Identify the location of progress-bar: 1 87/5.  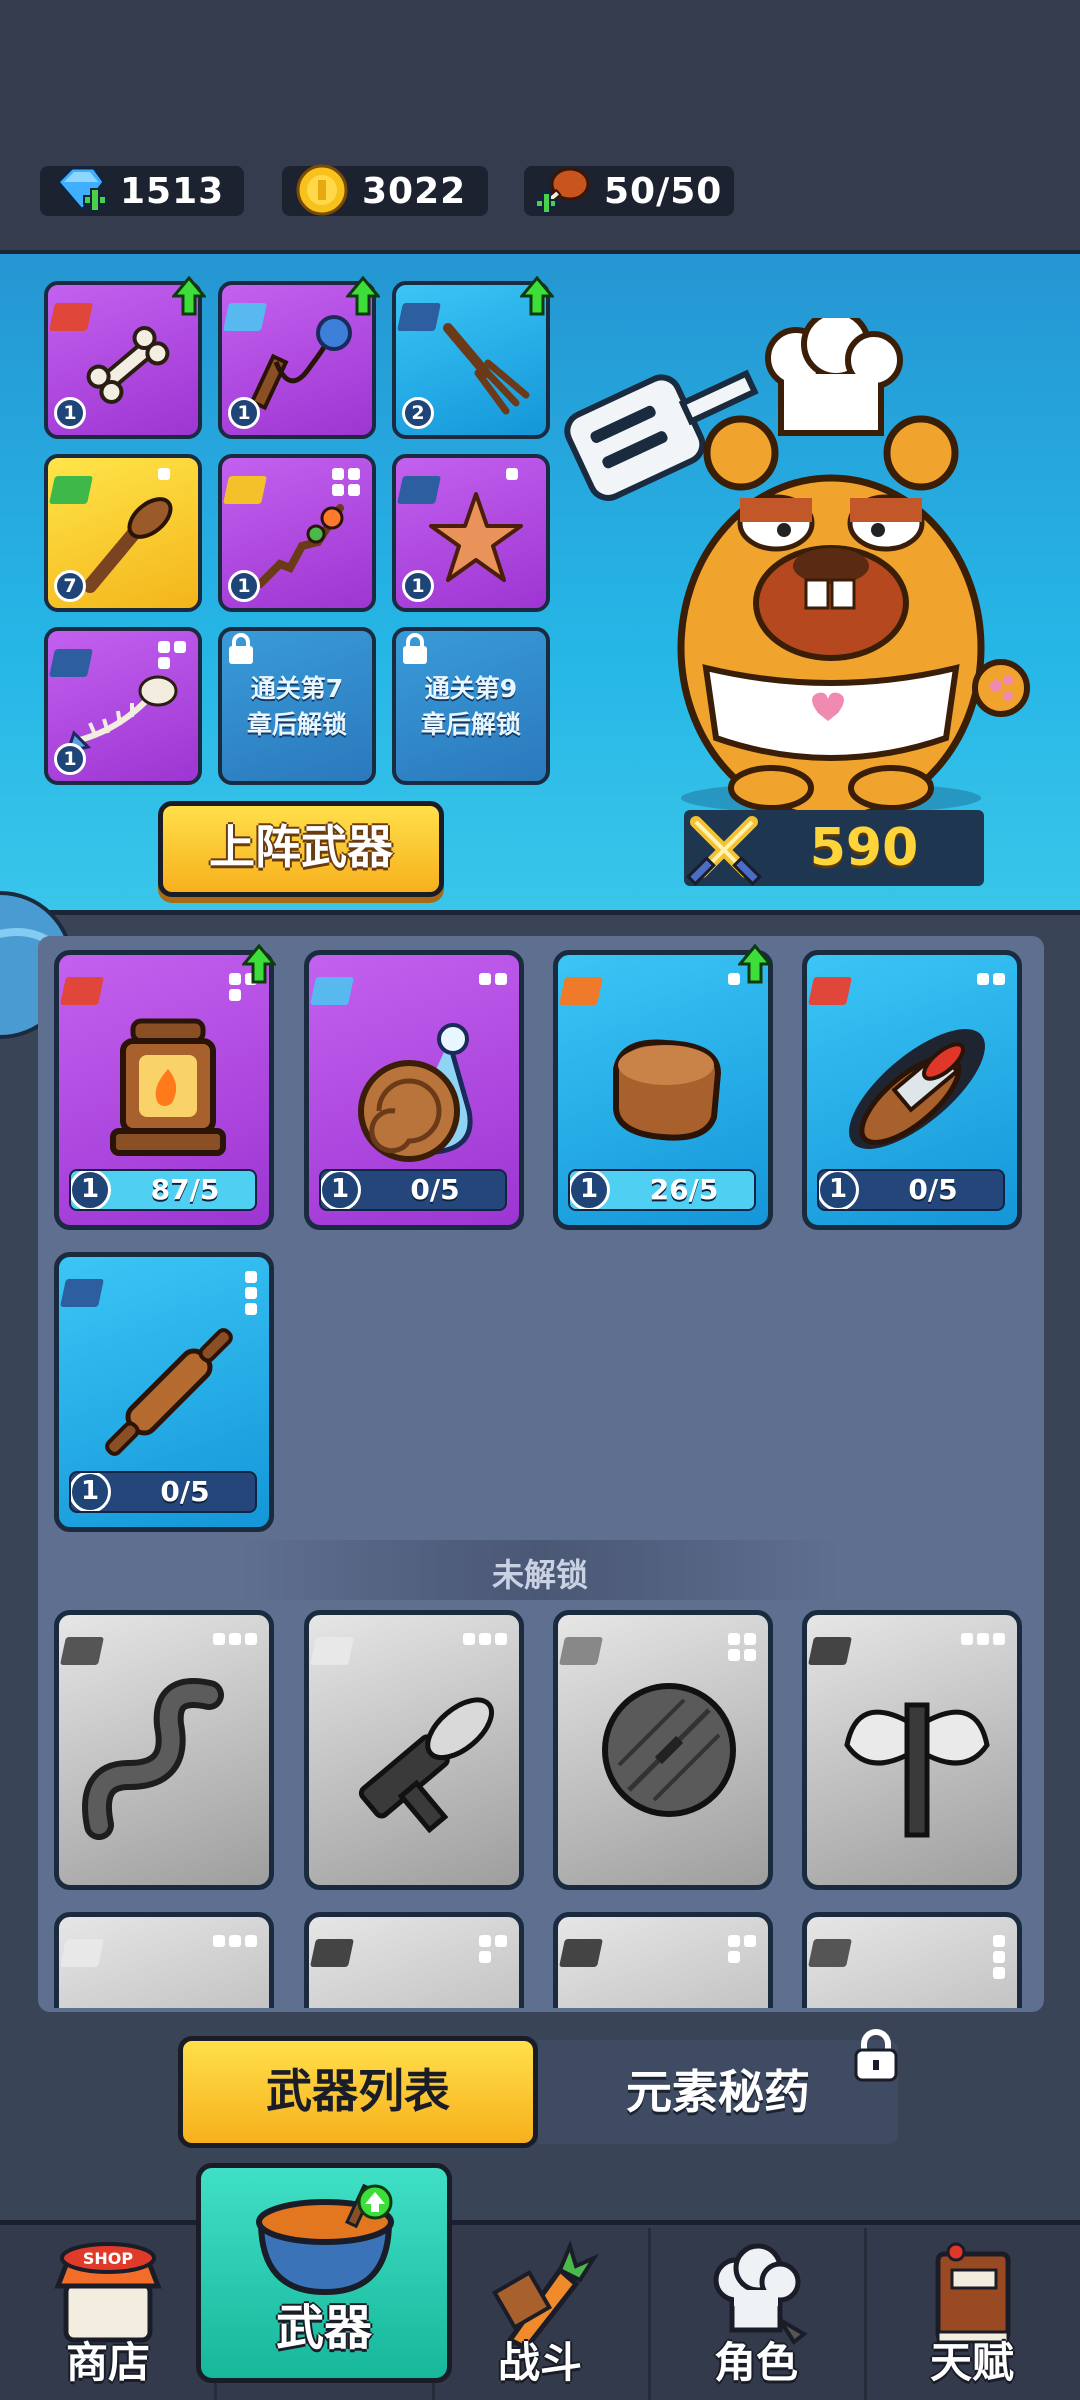
(163, 1190).